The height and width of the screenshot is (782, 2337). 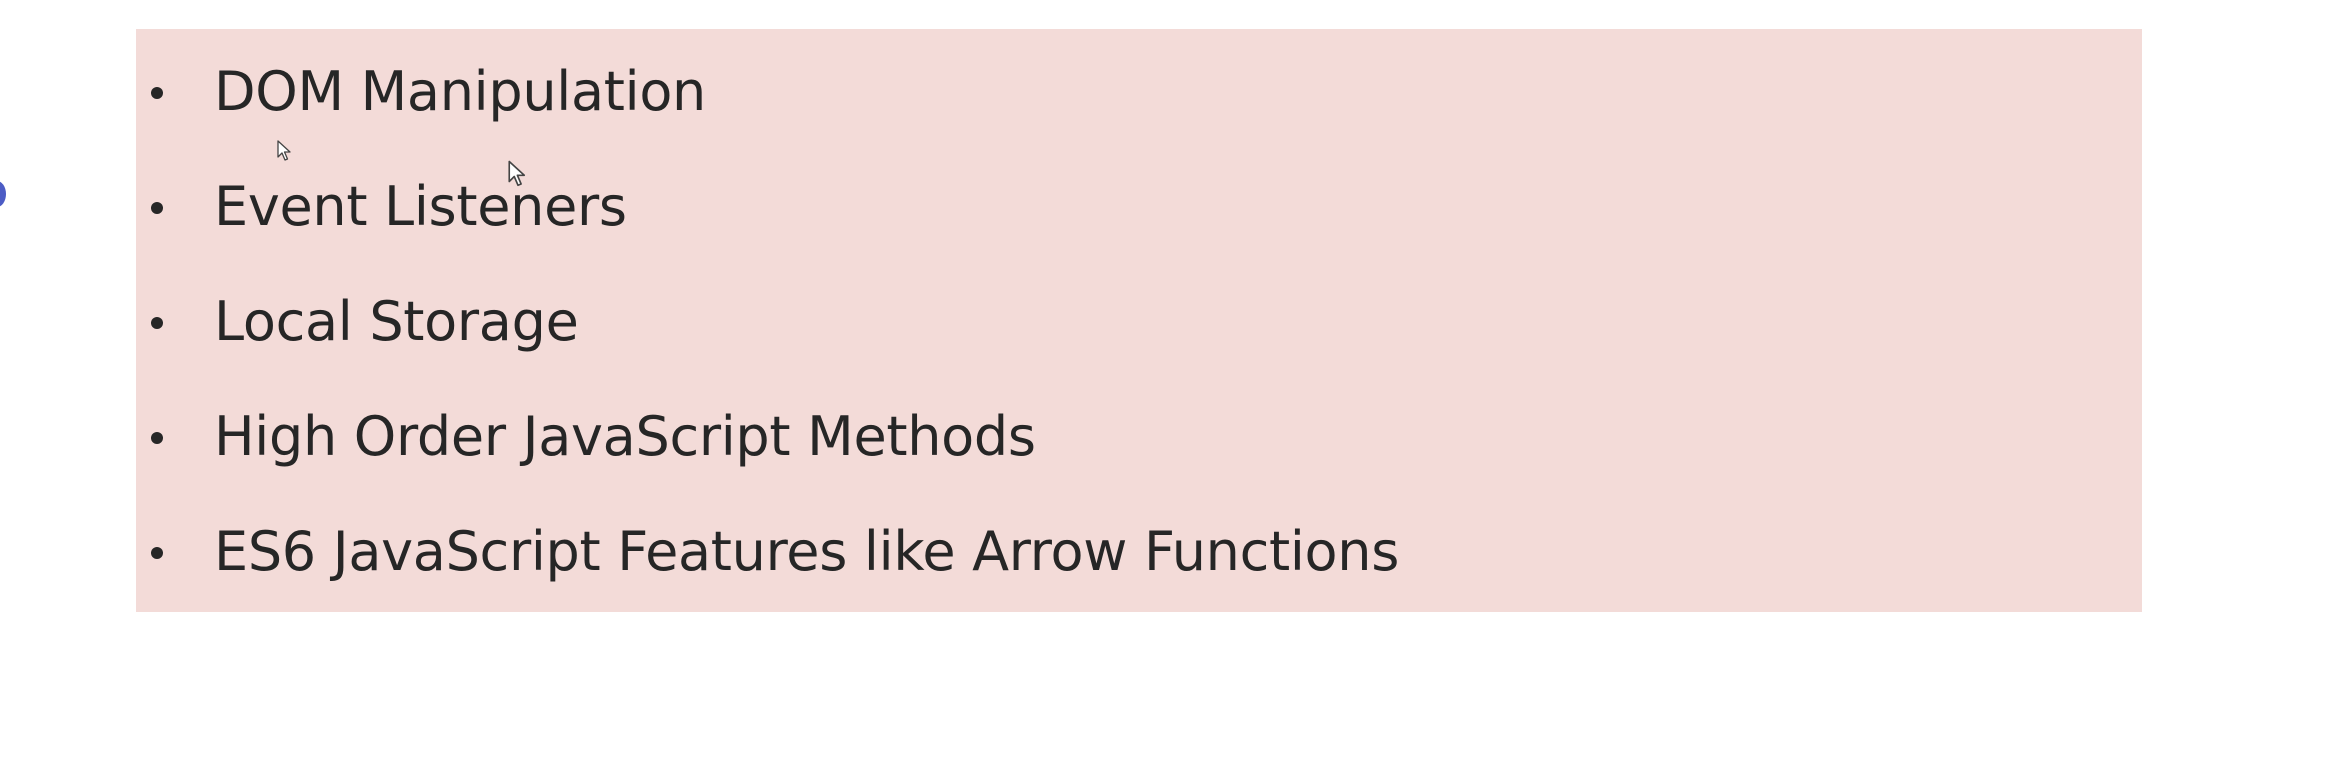 What do you see at coordinates (420, 206) in the screenshot?
I see `bullet-label: Event Listeners` at bounding box center [420, 206].